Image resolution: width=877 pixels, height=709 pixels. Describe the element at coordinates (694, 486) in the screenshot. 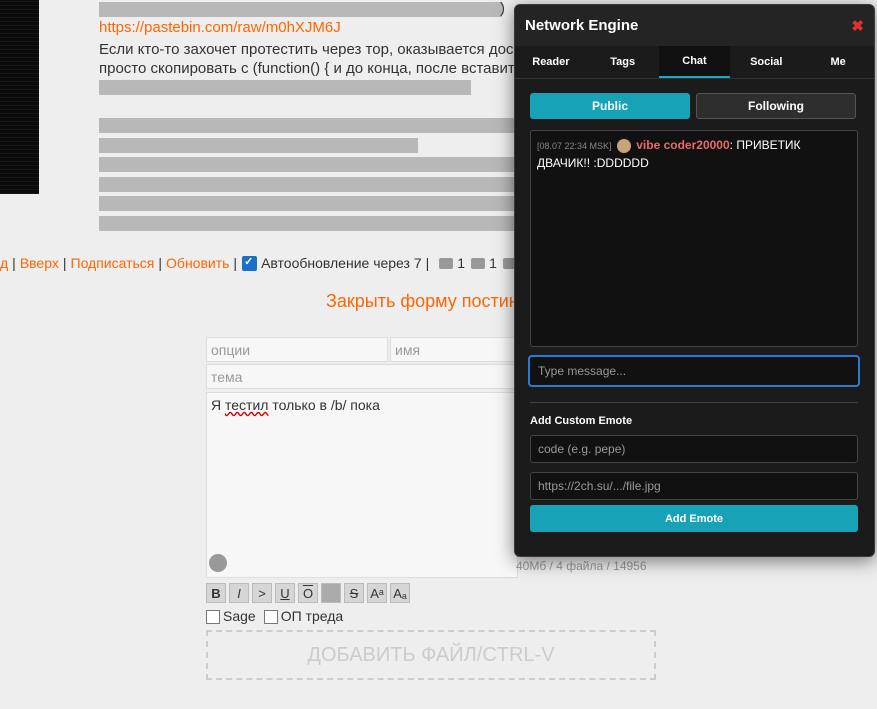

I see `emote-url-input: https://2ch.su/.../file.jpg` at that location.